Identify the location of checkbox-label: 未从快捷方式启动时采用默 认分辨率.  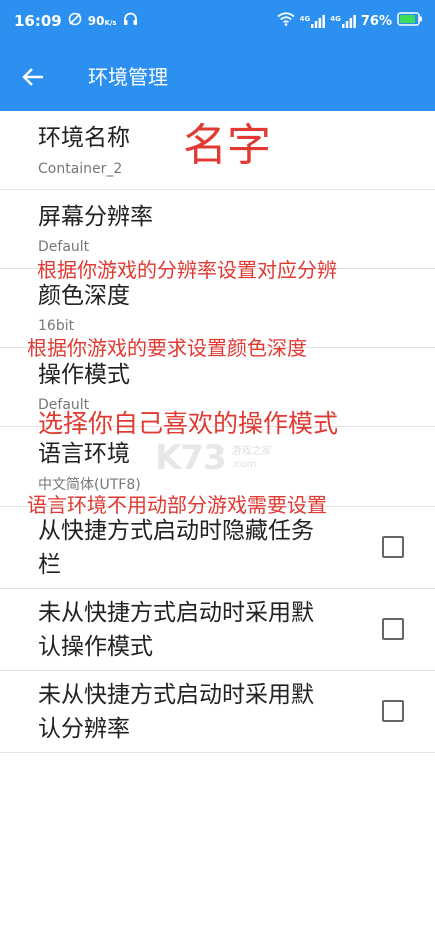
(176, 712).